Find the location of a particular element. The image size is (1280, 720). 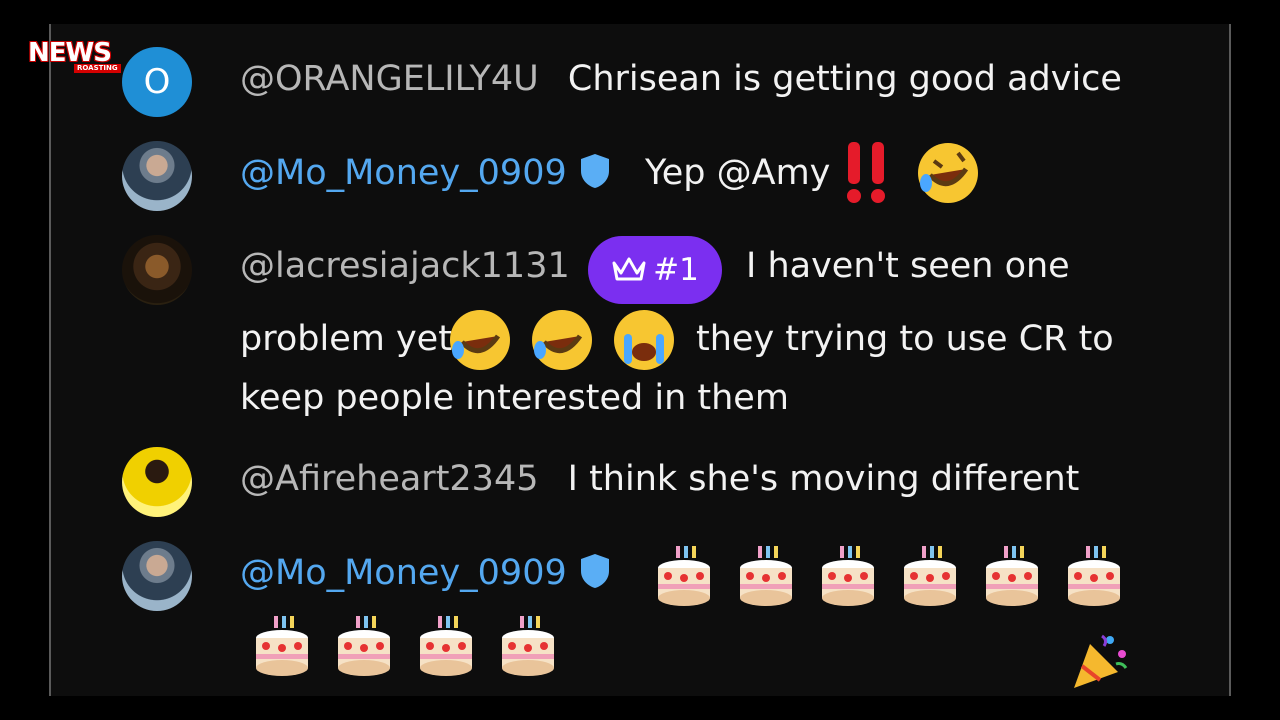

crying-emoji-icon is located at coordinates (644, 340).